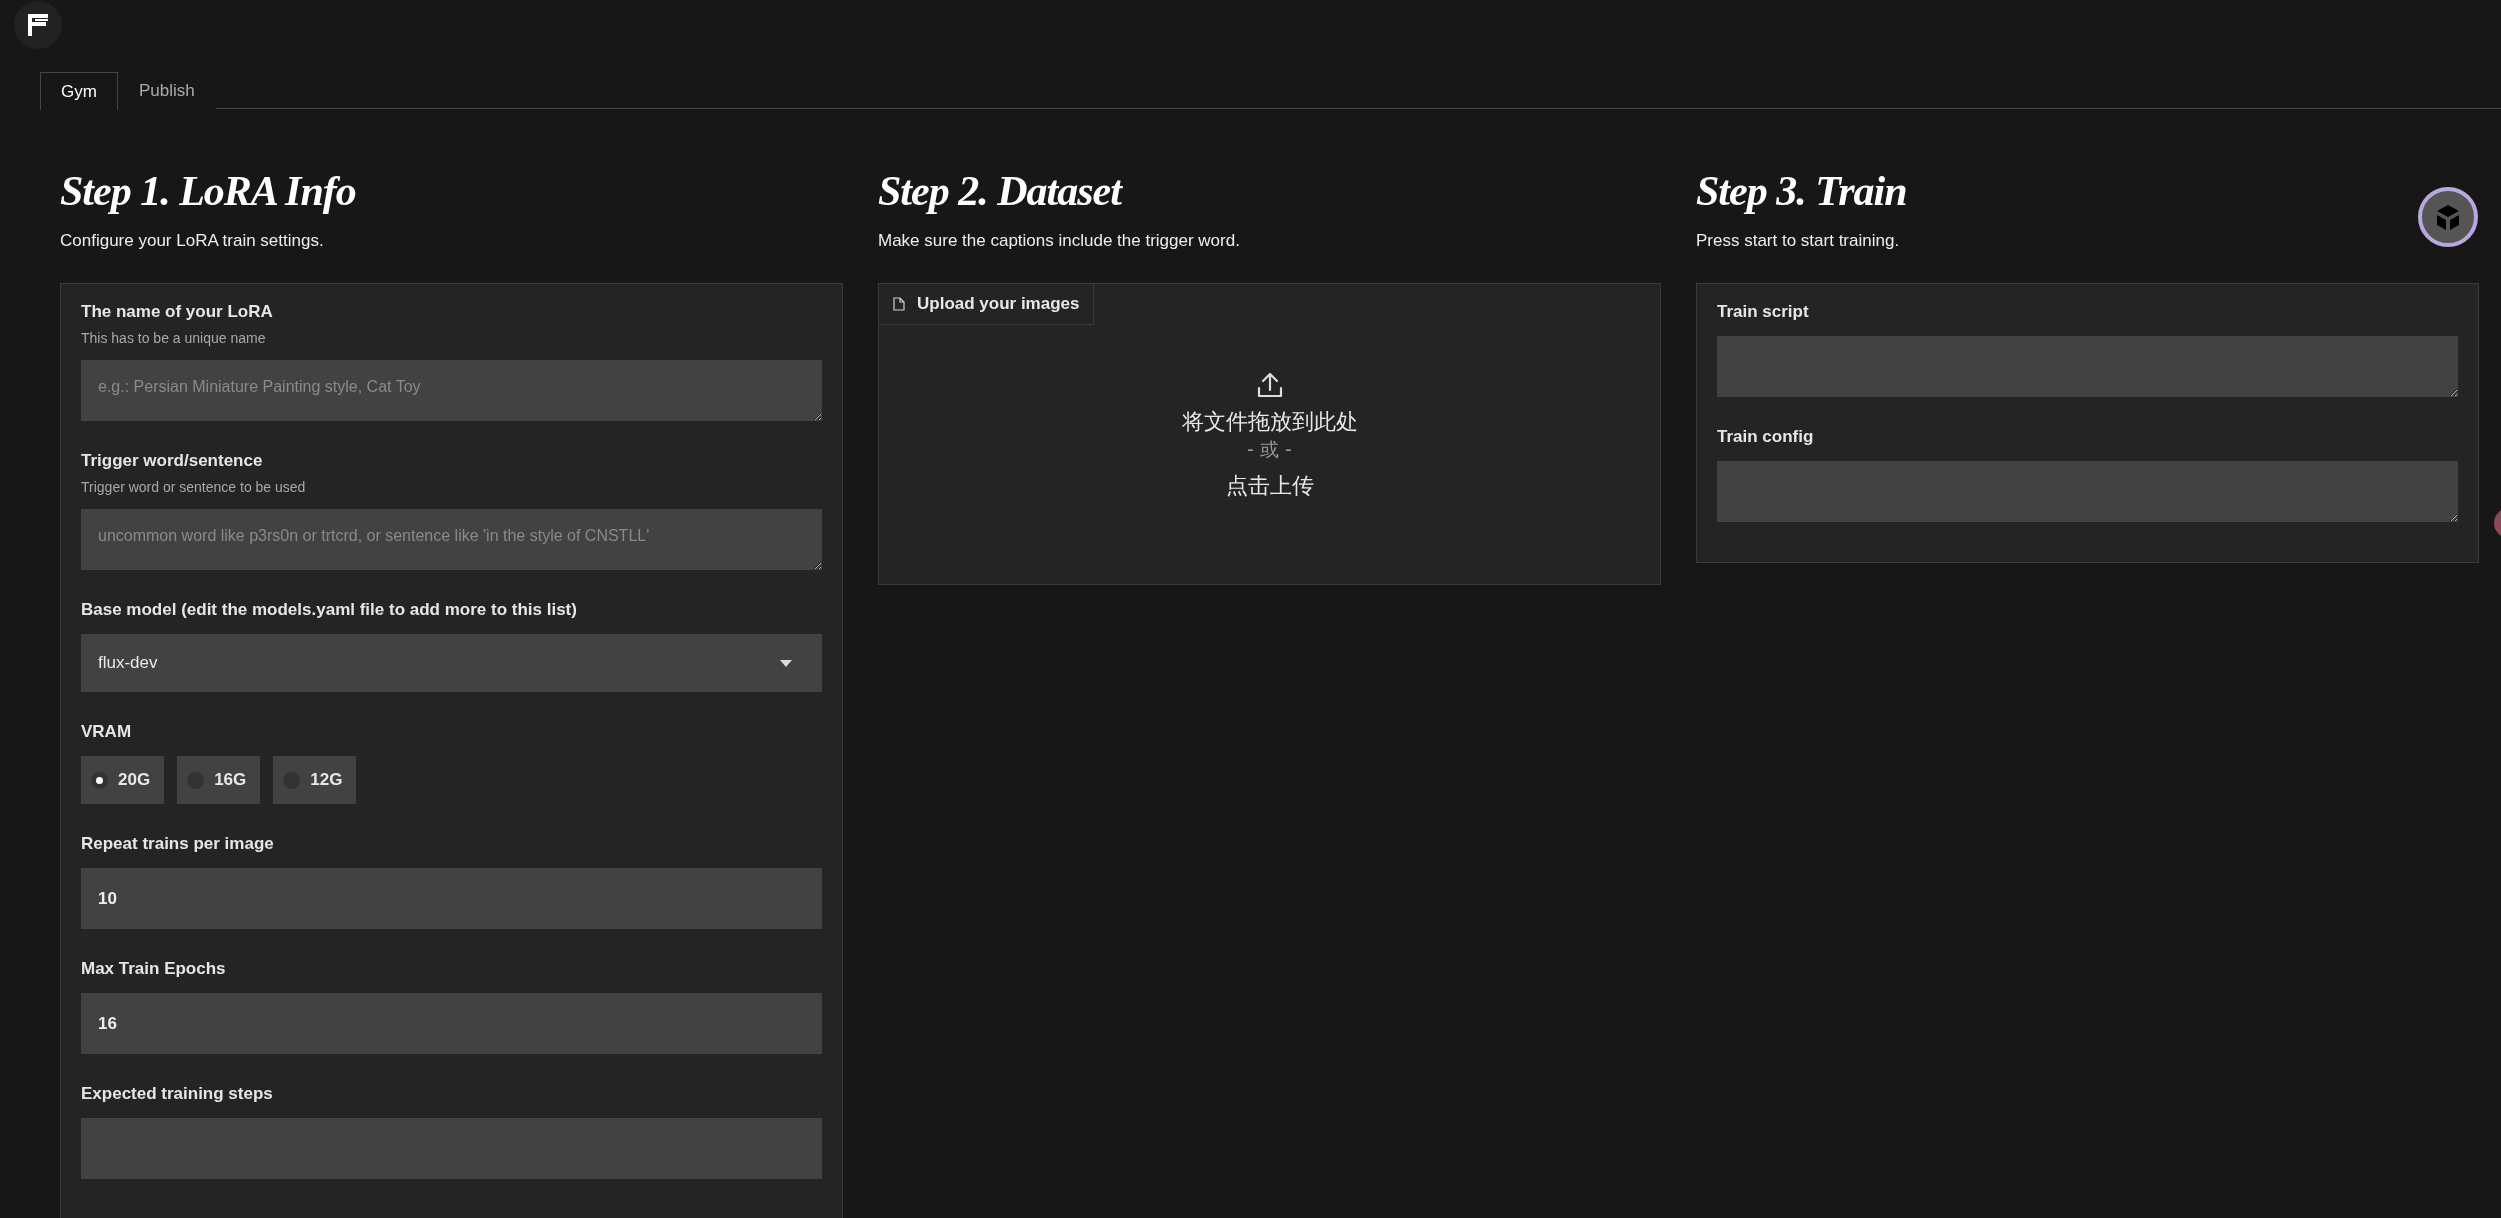 This screenshot has height=1218, width=2501. I want to click on upload-icon, so click(1269, 385).